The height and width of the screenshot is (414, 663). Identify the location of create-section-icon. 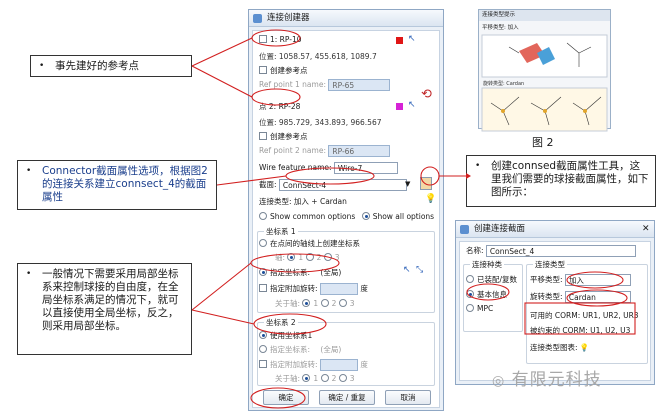
(426, 183).